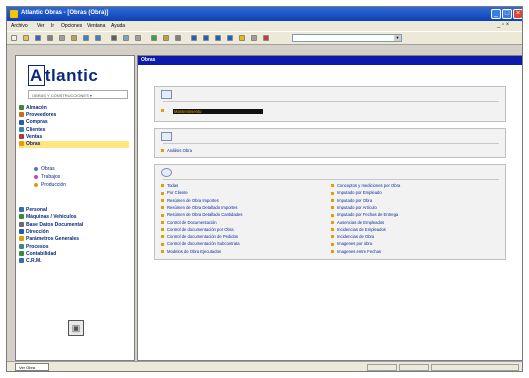 Image resolution: width=529 pixels, height=378 pixels. I want to click on sidebar-item-label: C.R.M., so click(34, 261).